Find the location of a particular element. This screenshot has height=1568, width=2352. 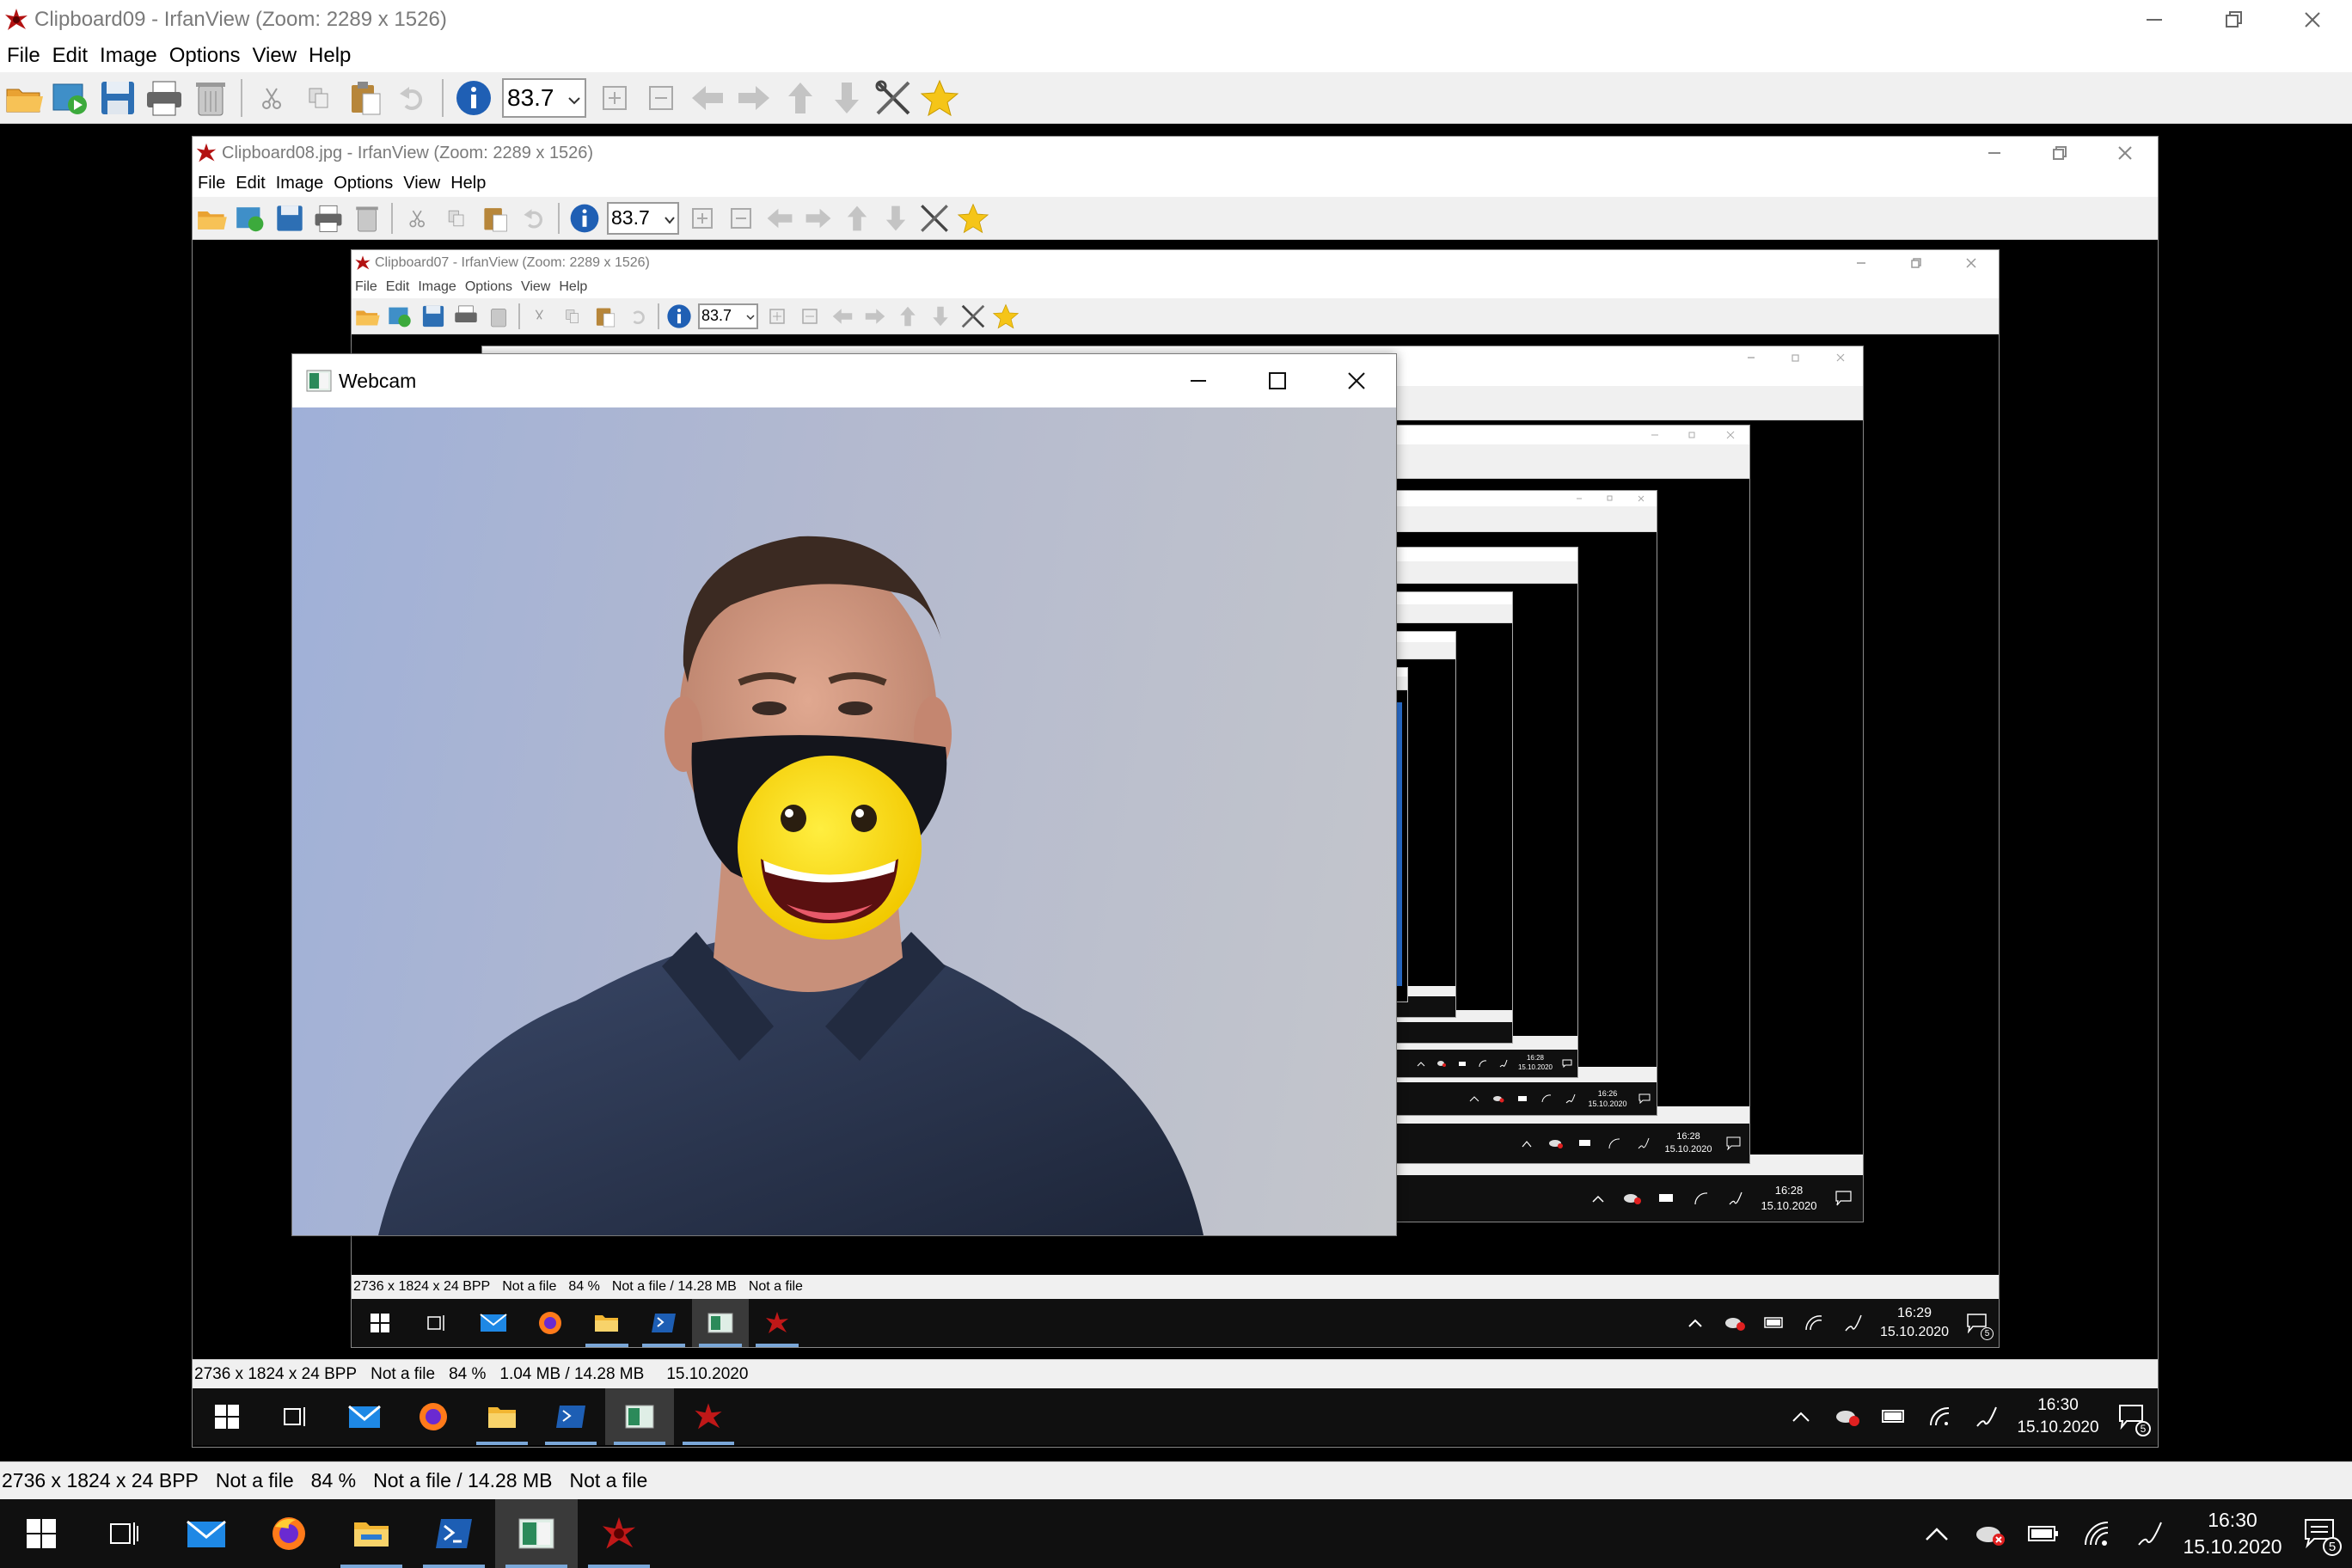

firefox-icon is located at coordinates (550, 1323).